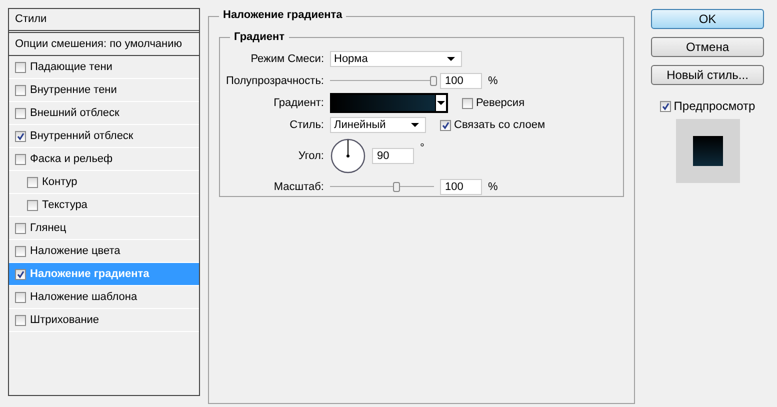  Describe the element at coordinates (348, 156) in the screenshot. I see `angle-dial` at that location.